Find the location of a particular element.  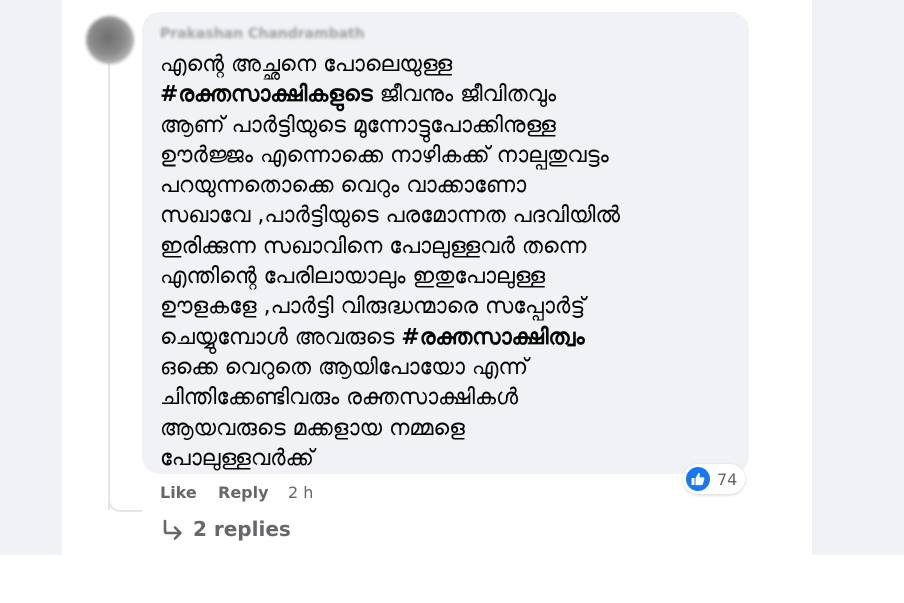

reaction-count: 74 is located at coordinates (727, 479).